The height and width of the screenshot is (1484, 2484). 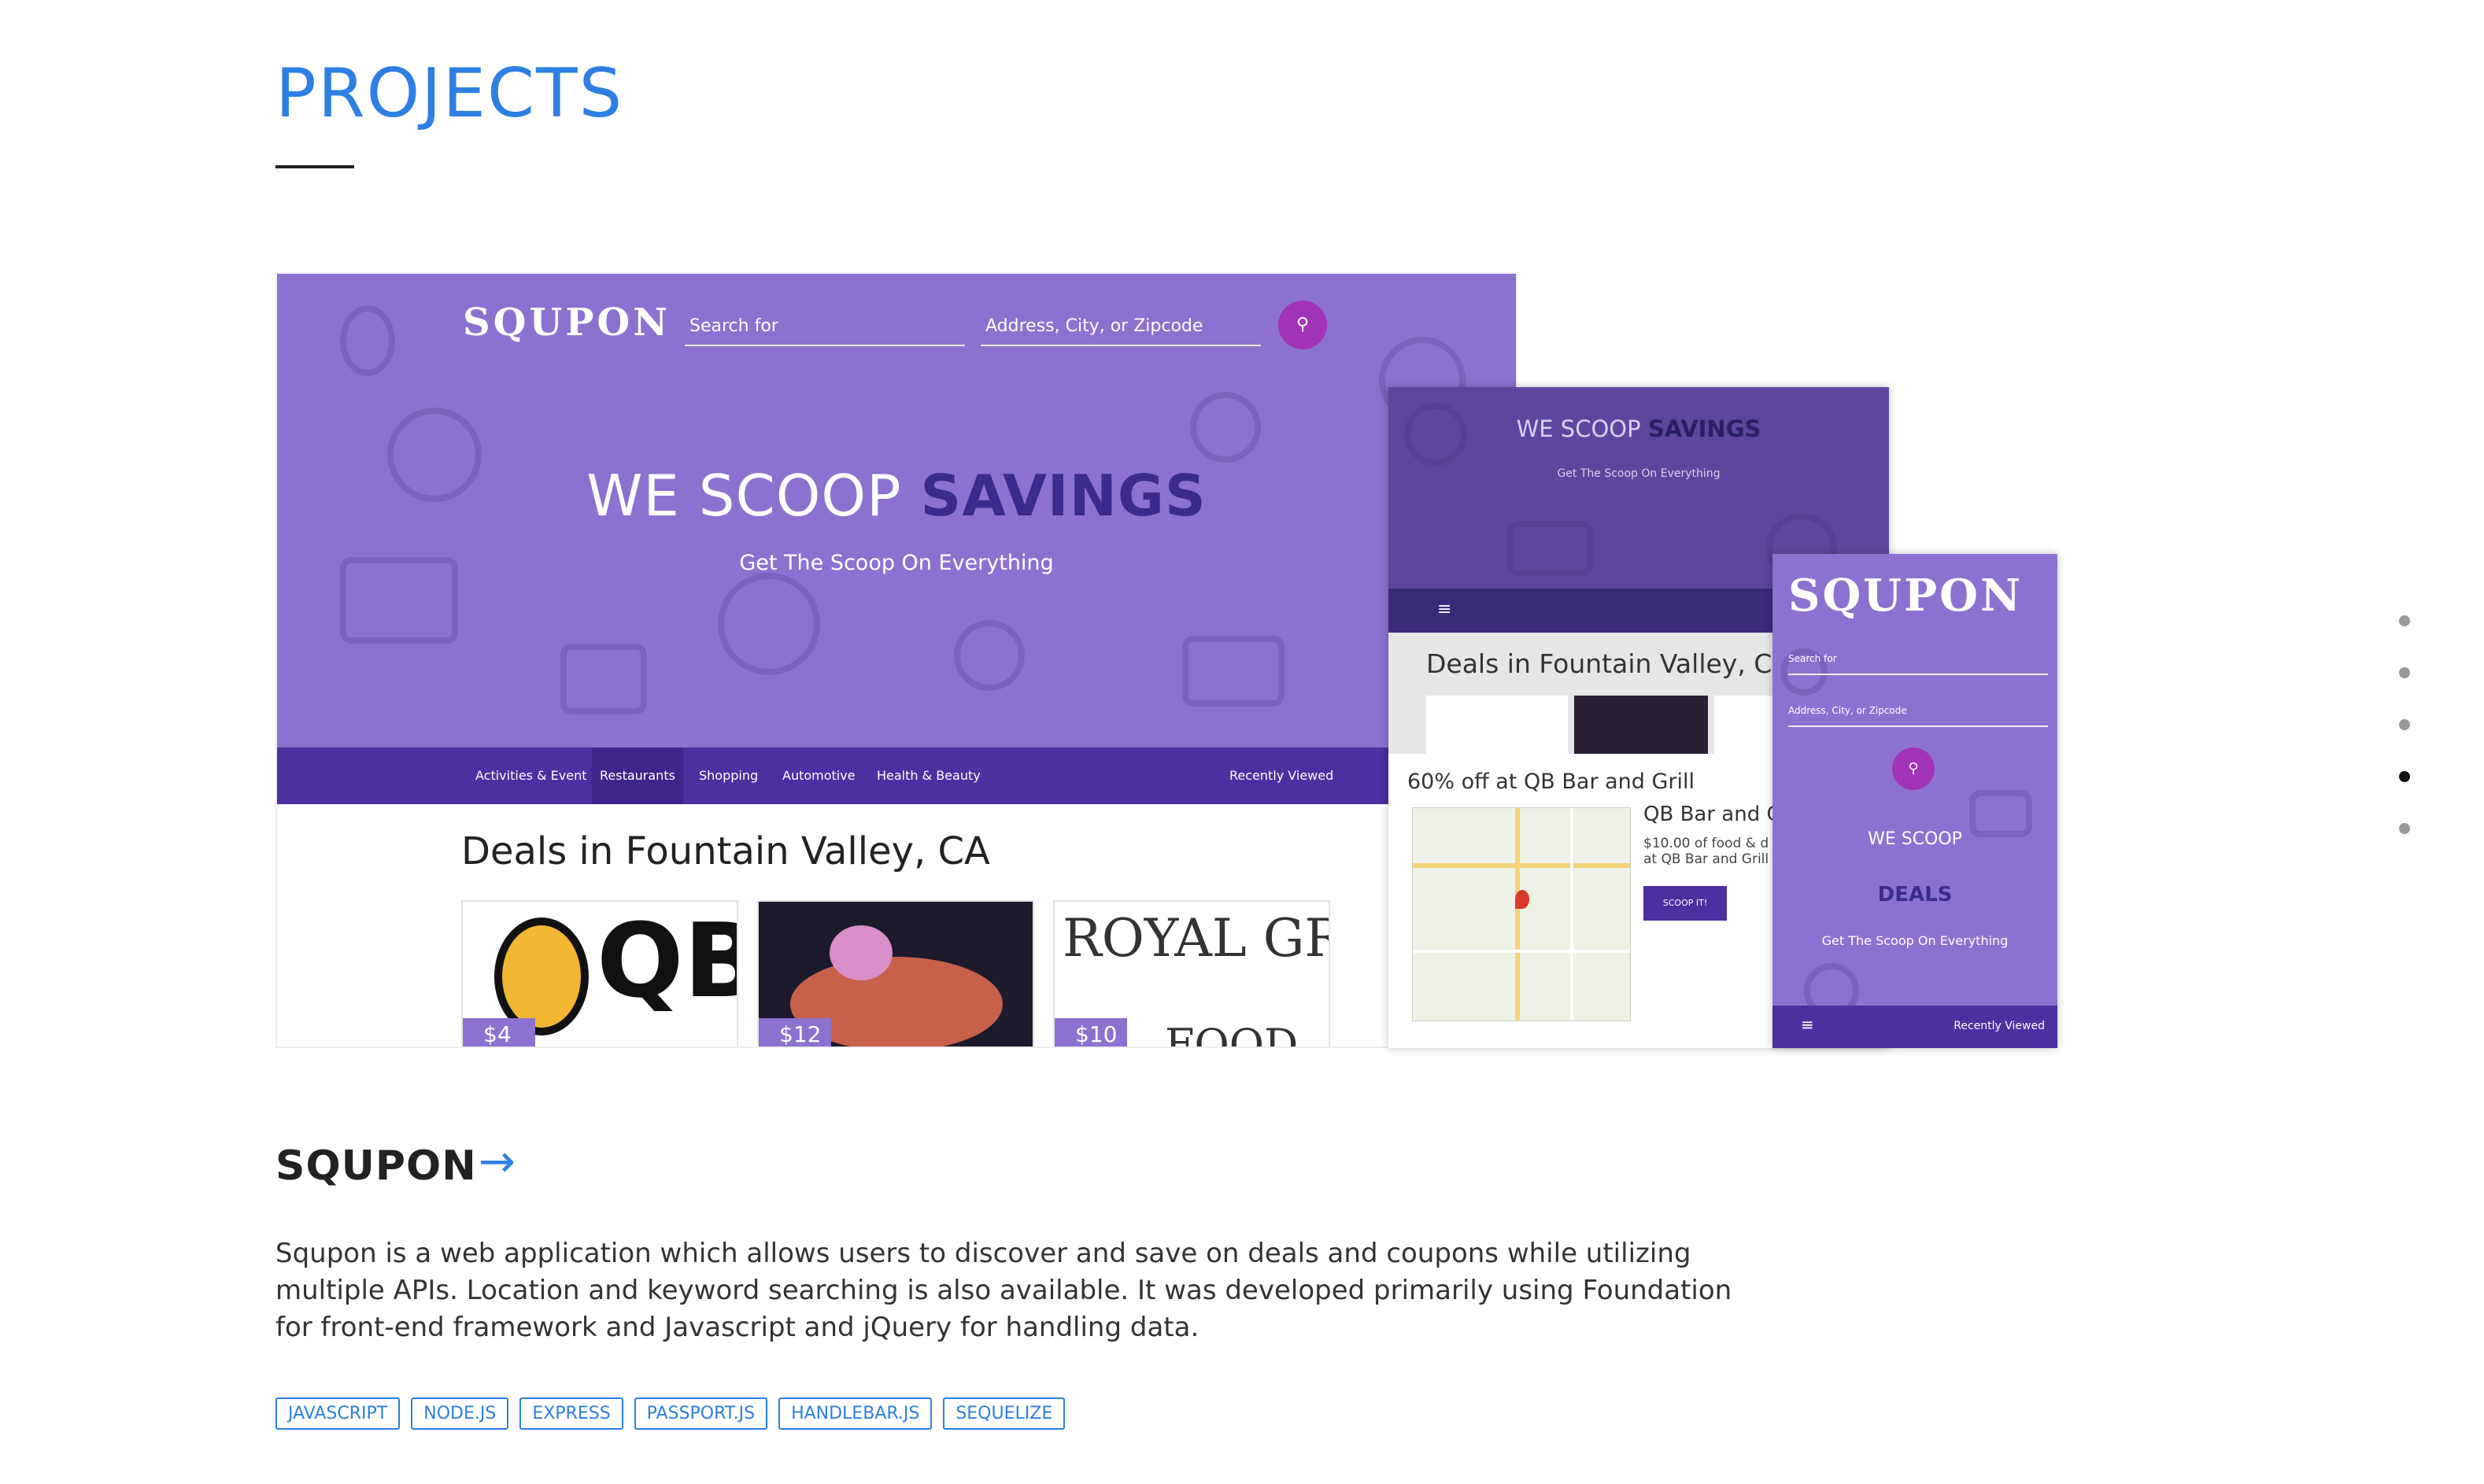 I want to click on phone-nav: ≡ Recently Viewed, so click(x=1914, y=1027).